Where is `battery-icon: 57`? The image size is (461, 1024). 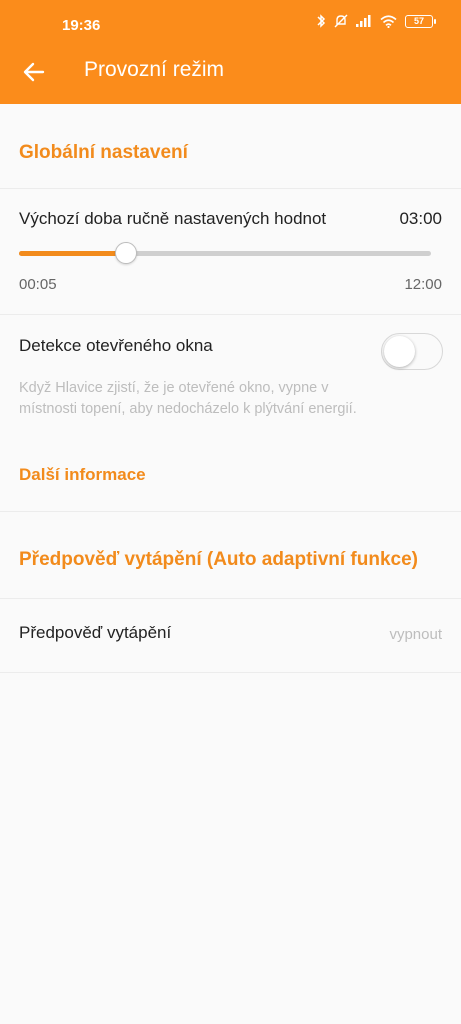 battery-icon: 57 is located at coordinates (420, 21).